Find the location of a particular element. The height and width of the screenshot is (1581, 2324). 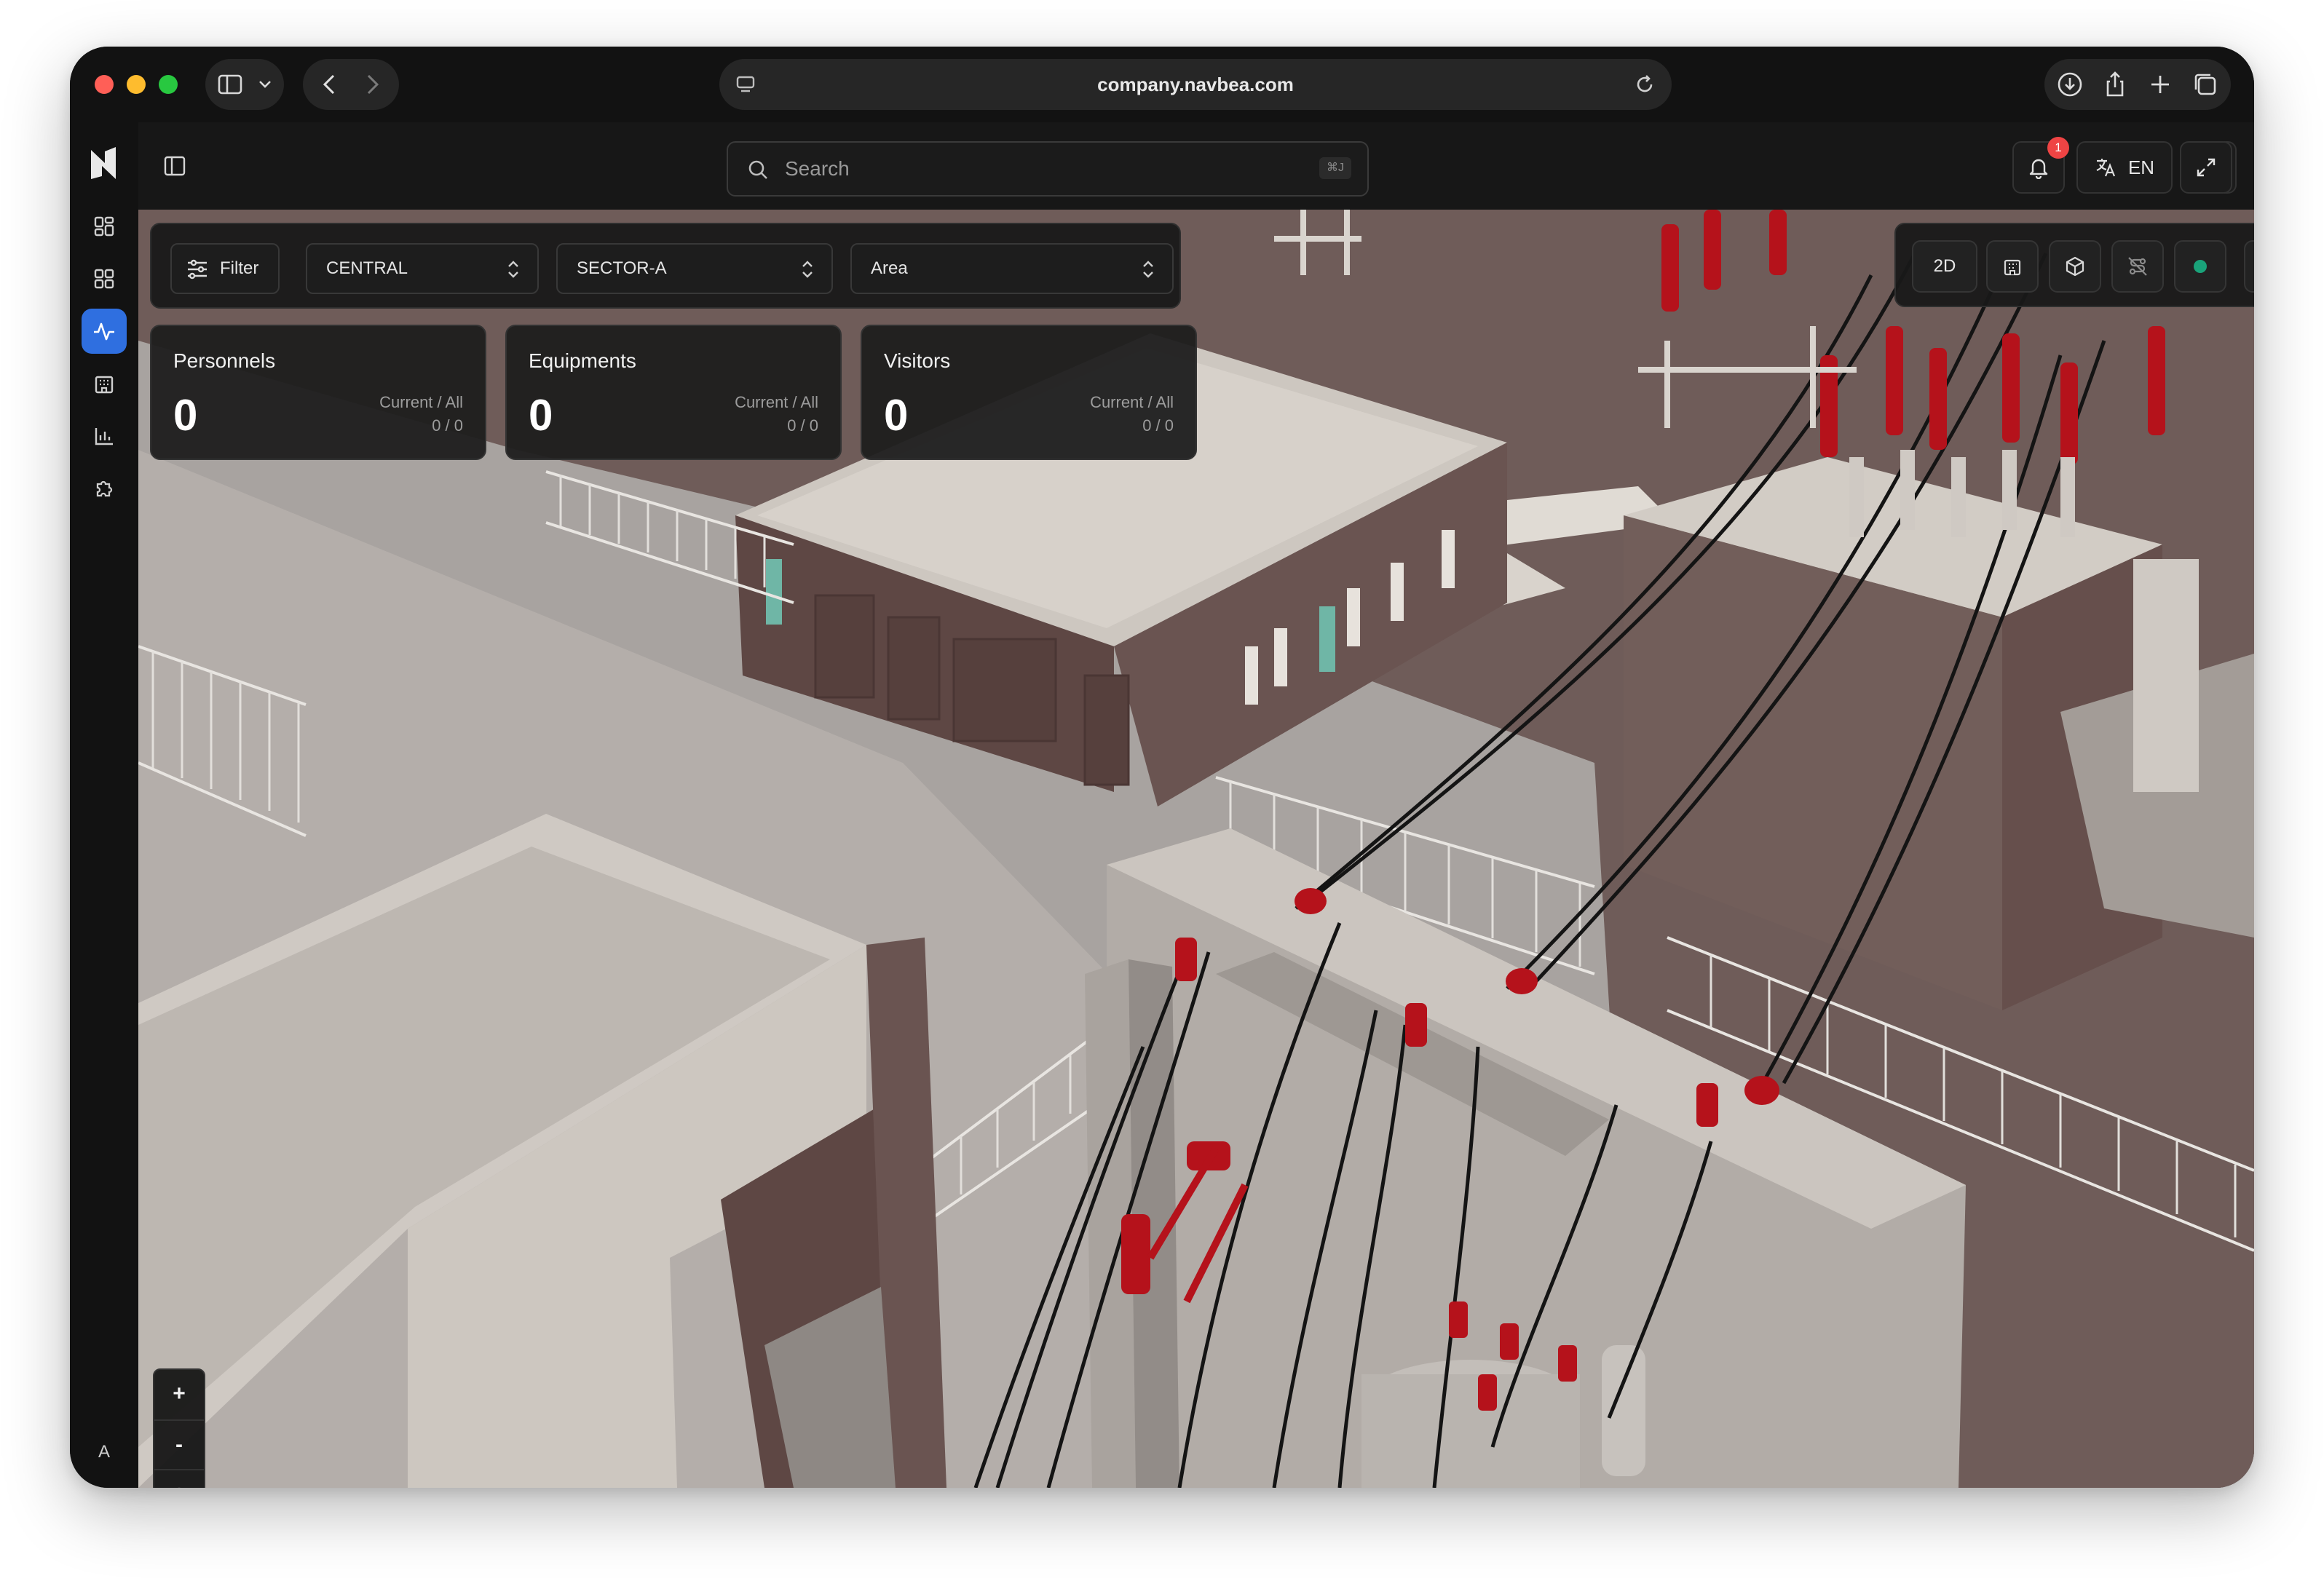

translate-icon is located at coordinates (2105, 168).